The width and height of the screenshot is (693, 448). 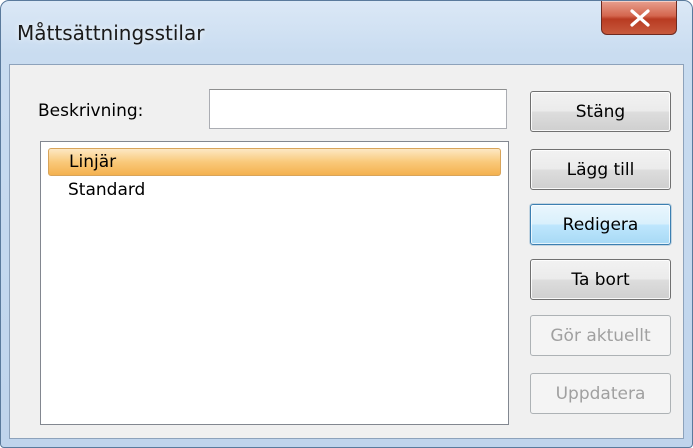 What do you see at coordinates (274, 162) in the screenshot?
I see `list-item-linjar: Linjär` at bounding box center [274, 162].